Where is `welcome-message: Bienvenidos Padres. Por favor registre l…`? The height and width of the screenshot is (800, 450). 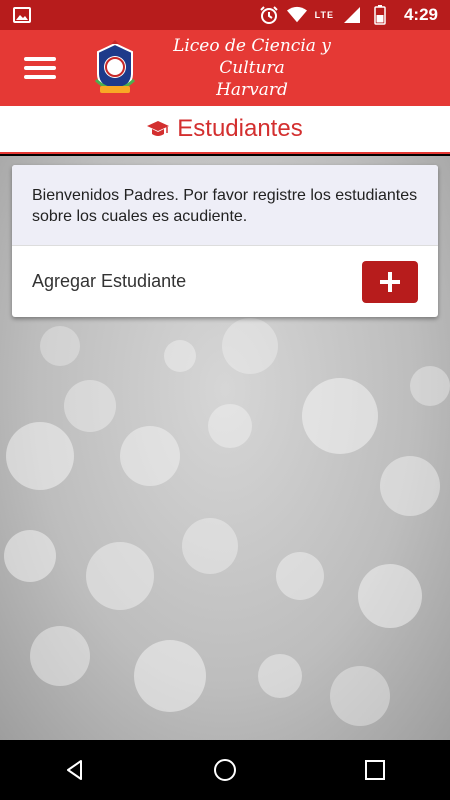
welcome-message: Bienvenidos Padres. Por favor registre l… is located at coordinates (225, 205).